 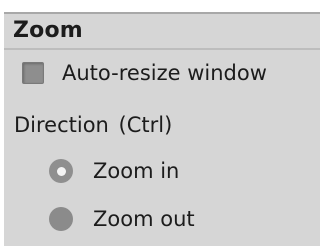 I want to click on zoom-in-radio, so click(x=61, y=171).